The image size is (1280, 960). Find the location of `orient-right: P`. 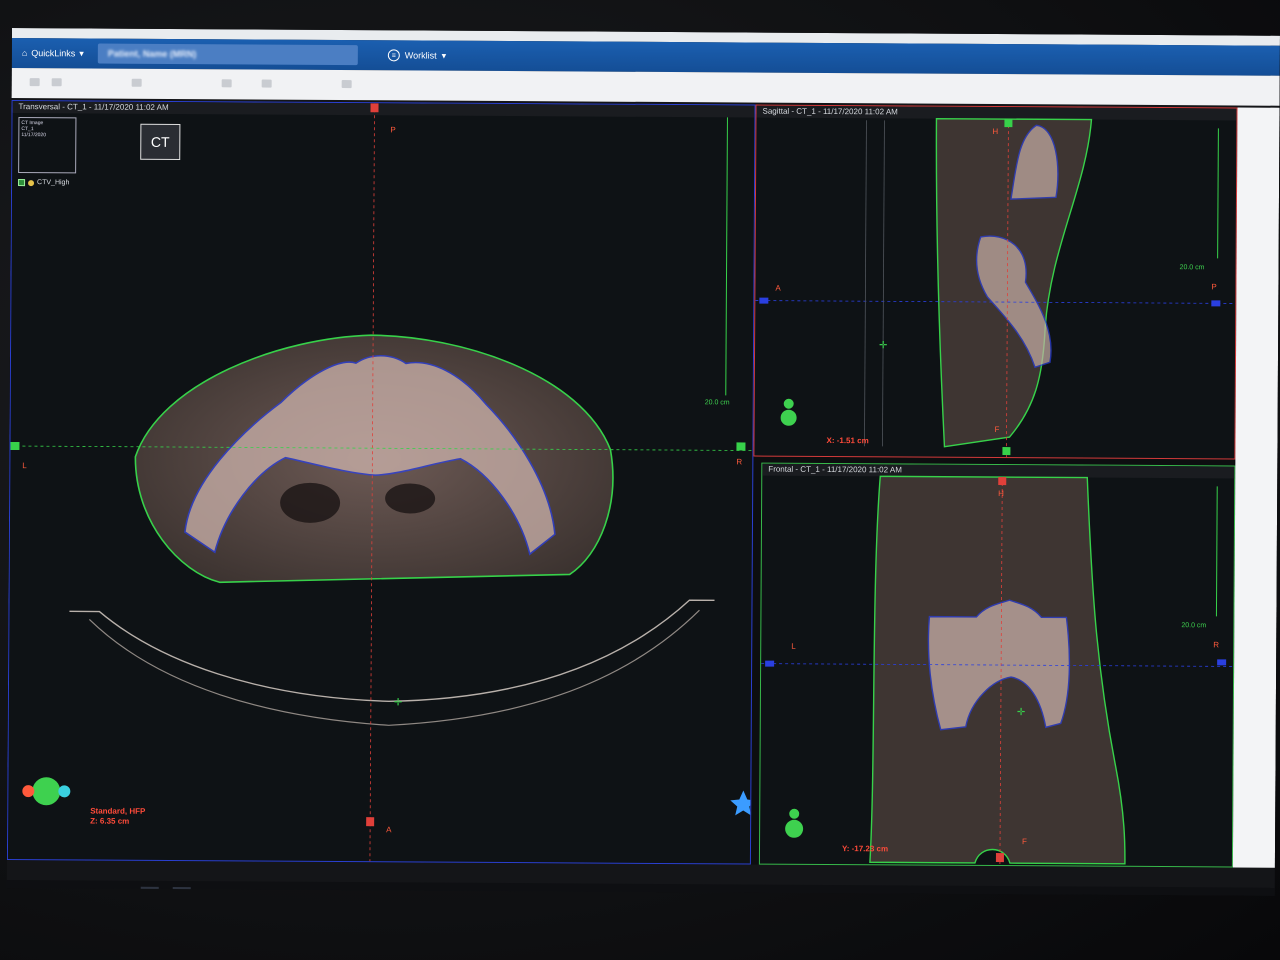

orient-right: P is located at coordinates (1214, 287).